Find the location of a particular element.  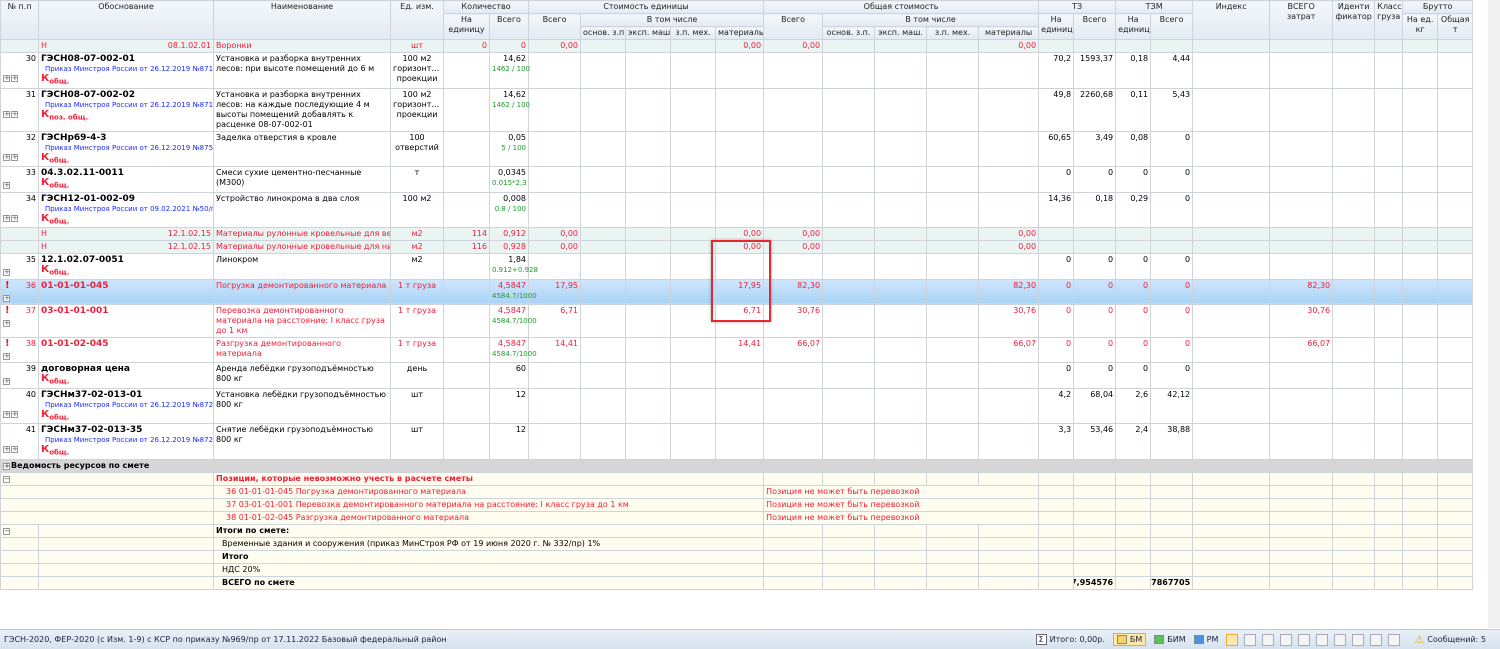

basis-code: 12.1.02.07-0051 is located at coordinates (126, 260).